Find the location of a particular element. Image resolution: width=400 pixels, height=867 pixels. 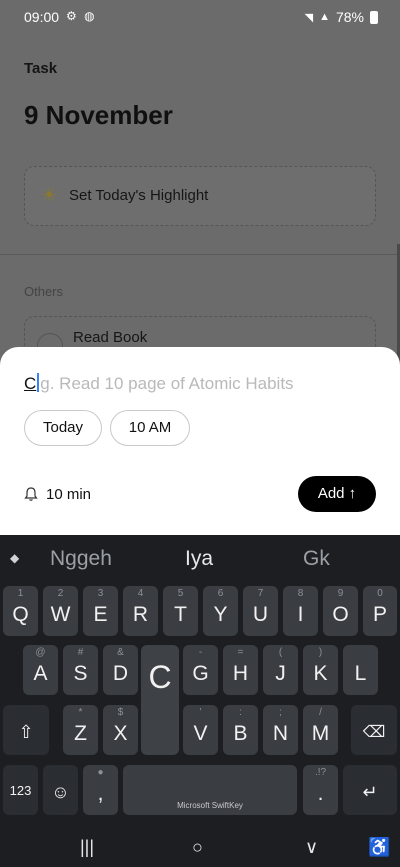

battery-percent: 78% is located at coordinates (349, 17).